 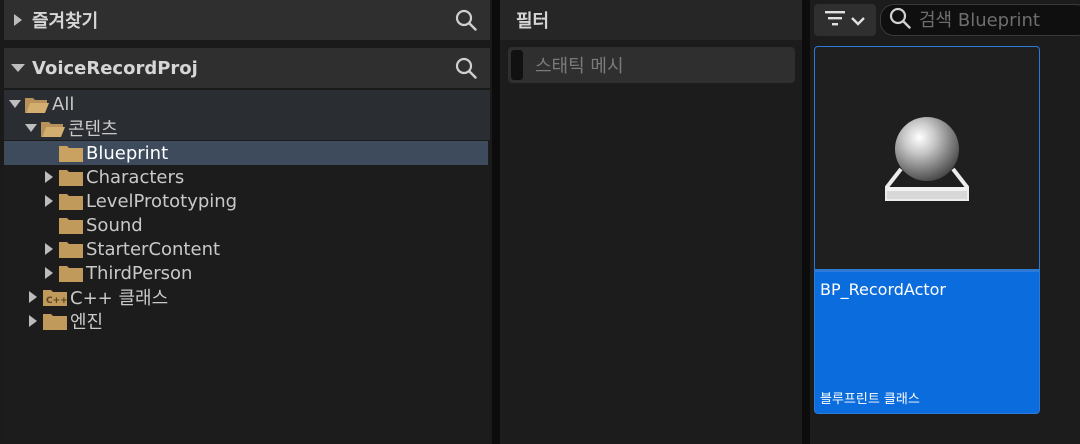 What do you see at coordinates (18, 68) in the screenshot?
I see `collapse-down-icon` at bounding box center [18, 68].